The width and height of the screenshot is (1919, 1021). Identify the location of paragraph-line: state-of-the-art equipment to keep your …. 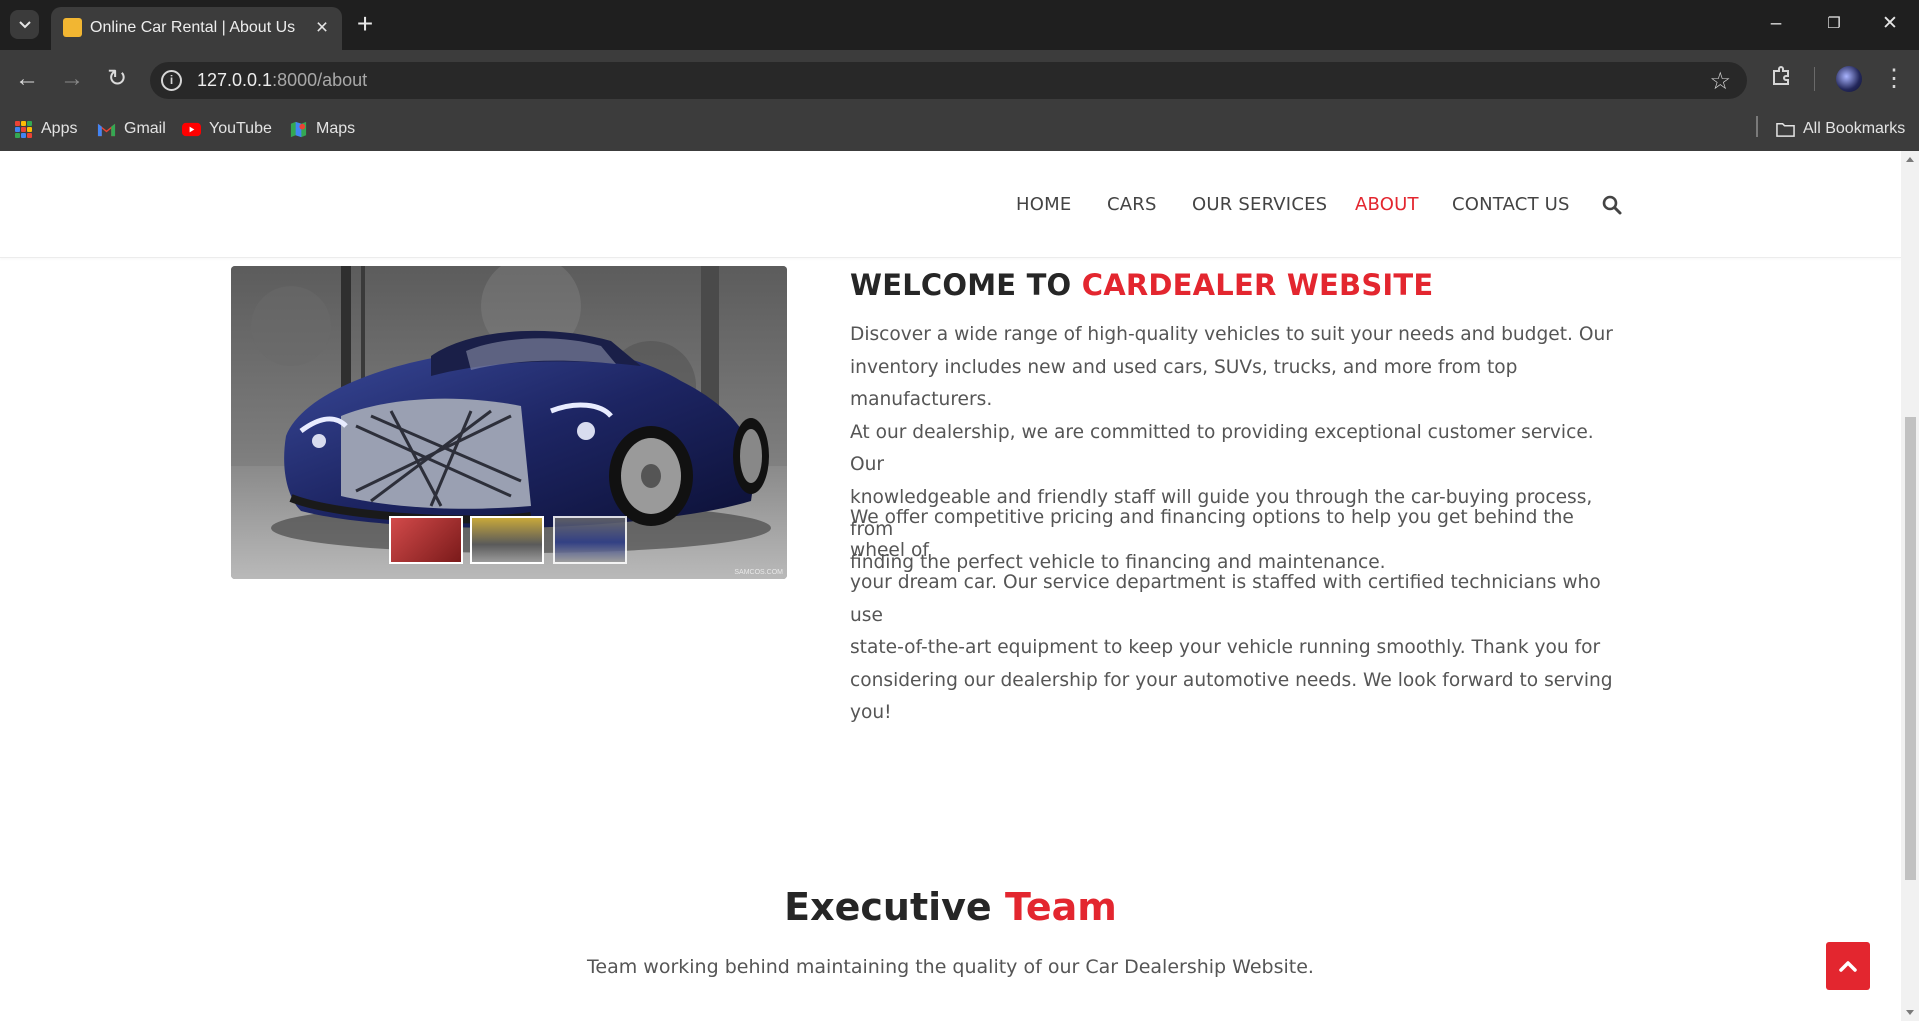
(1225, 647).